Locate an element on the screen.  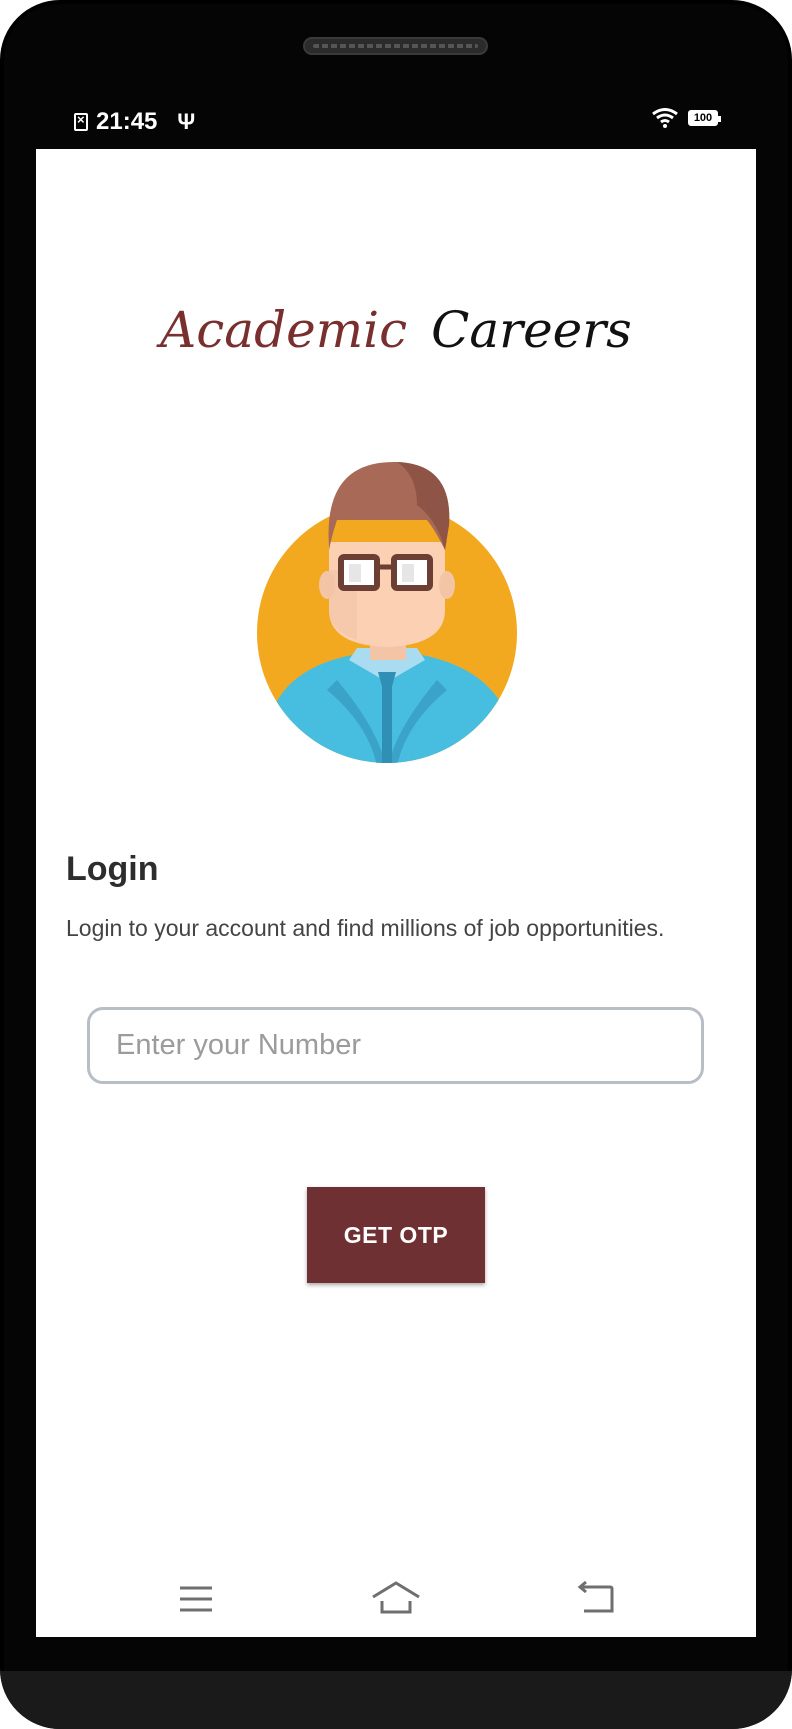
back-icon is located at coordinates (596, 1599).